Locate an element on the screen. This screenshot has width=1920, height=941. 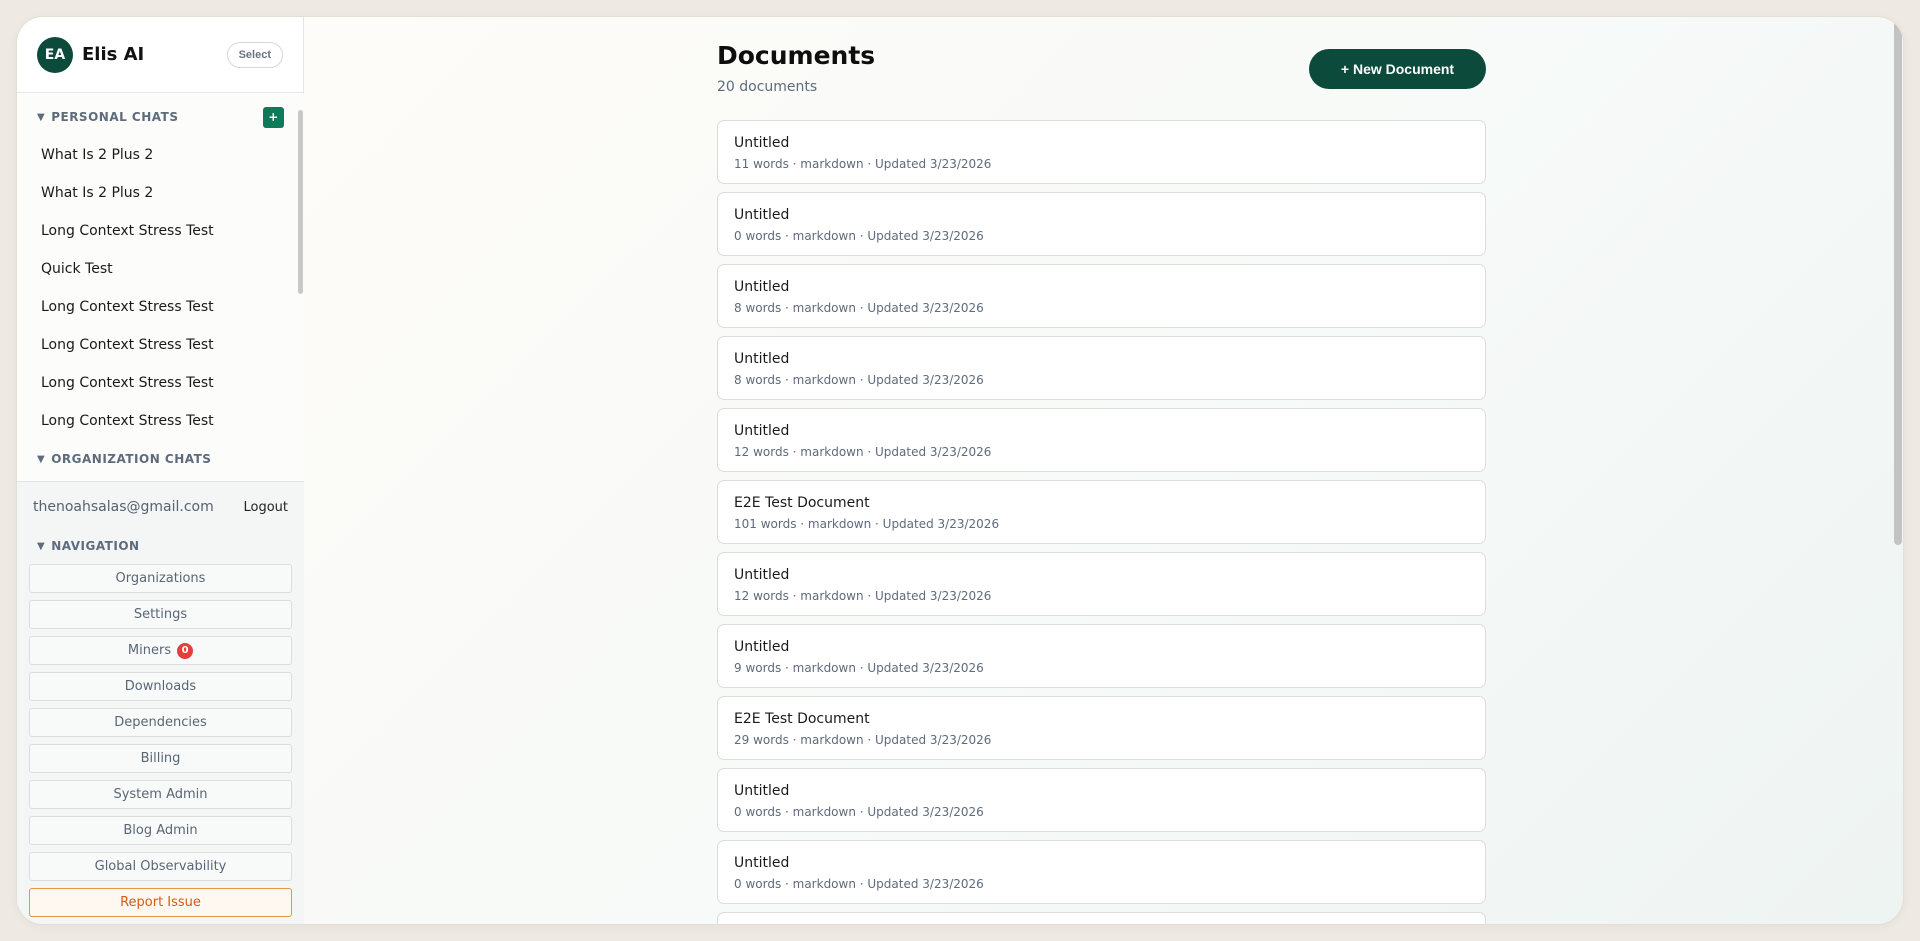
add-chat-button: + is located at coordinates (273, 117).